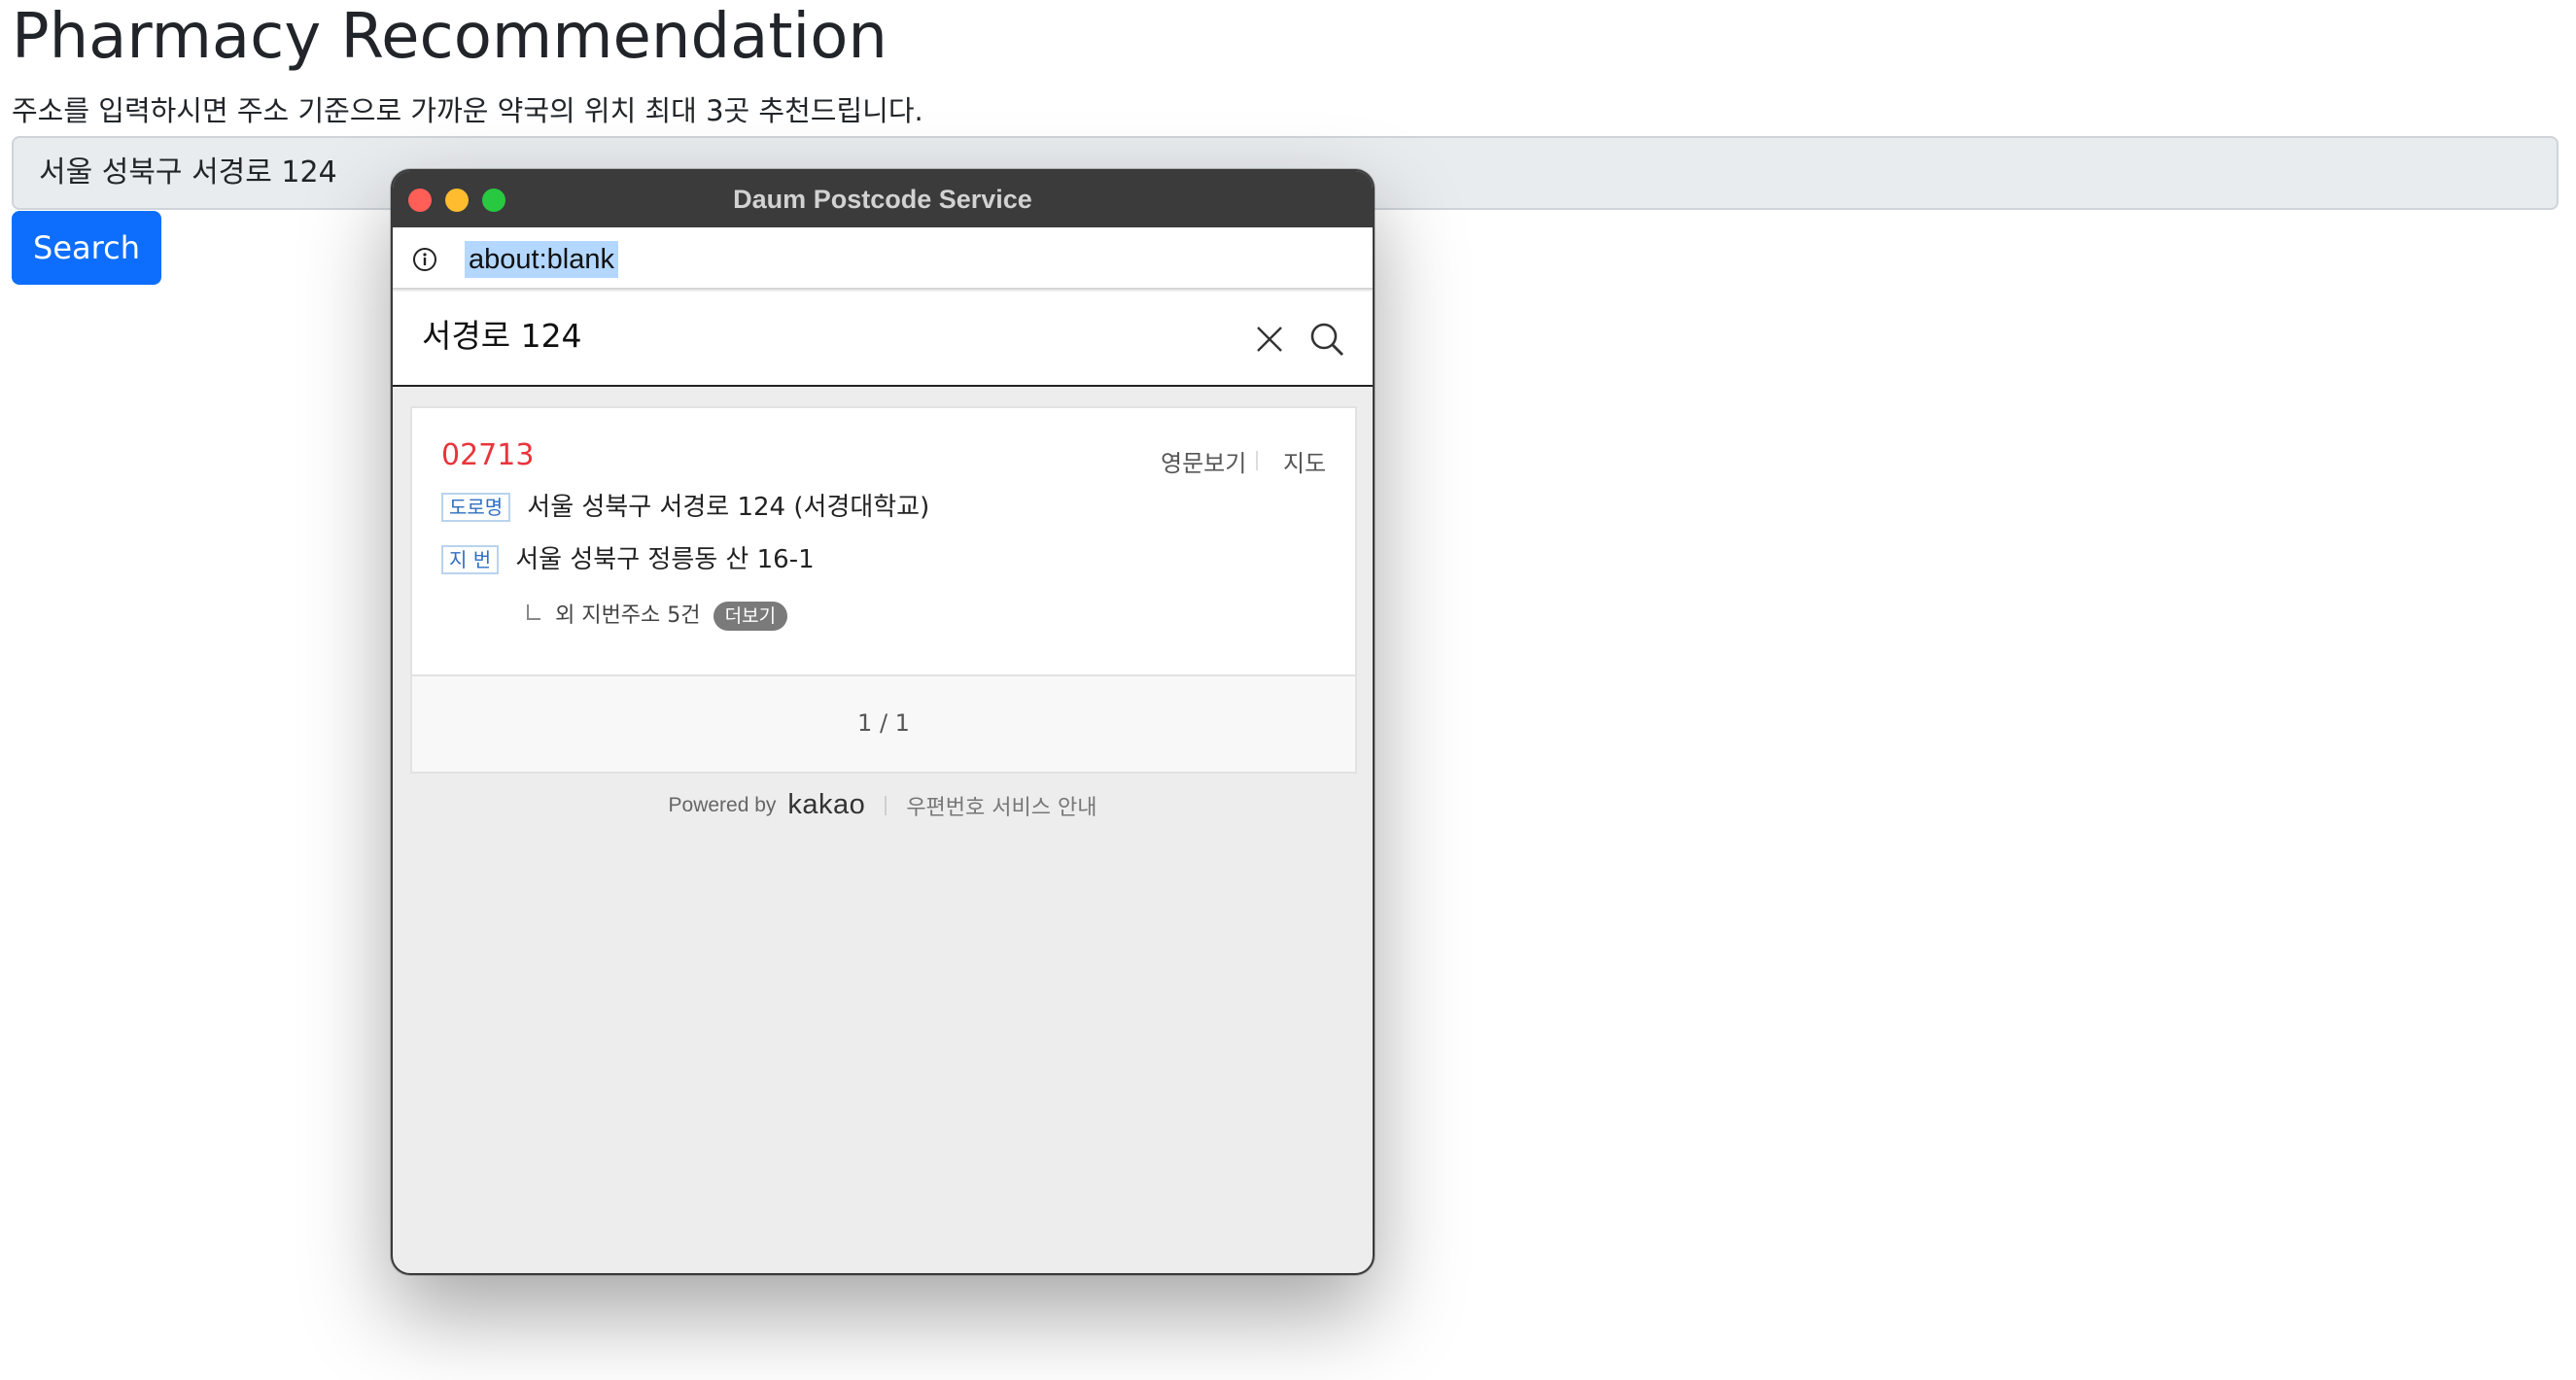 This screenshot has height=1380, width=2576. Describe the element at coordinates (1203, 463) in the screenshot. I see `english-view-link: 영문보기` at that location.